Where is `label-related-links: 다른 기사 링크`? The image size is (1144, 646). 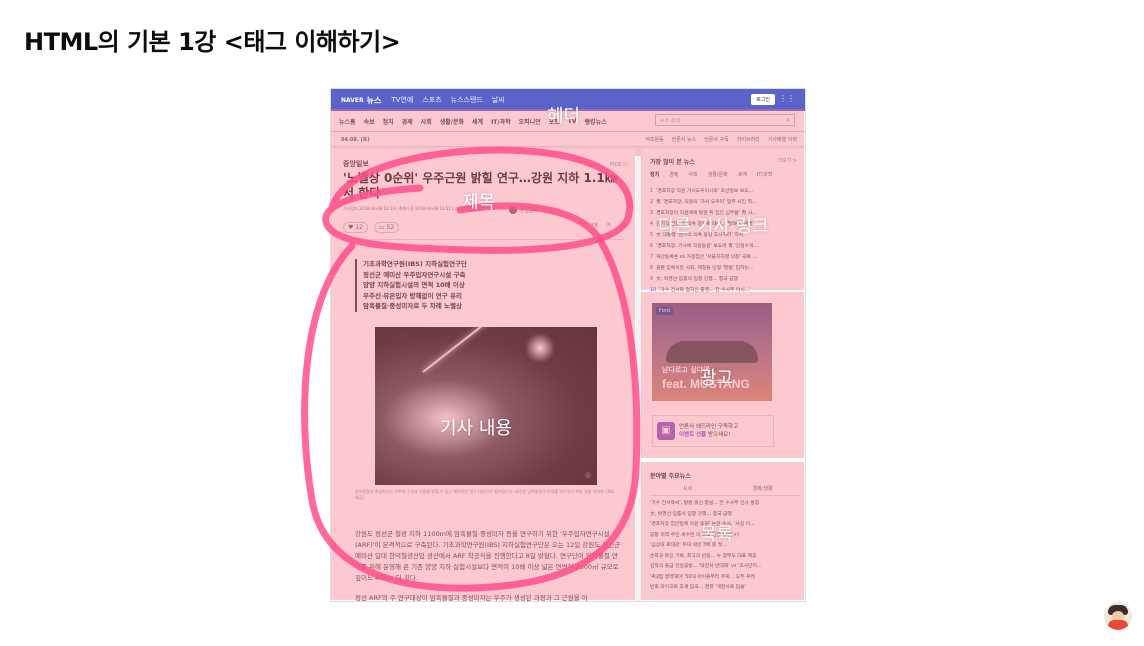
label-related-links: 다른 기사 링크 is located at coordinates (713, 226).